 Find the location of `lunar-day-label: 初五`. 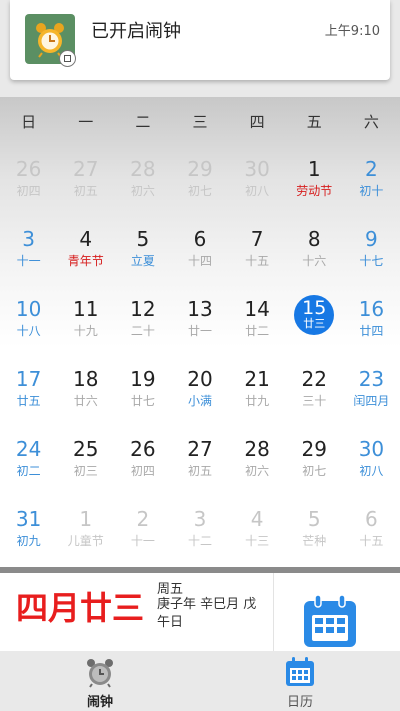

lunar-day-label: 初五 is located at coordinates (85, 191).